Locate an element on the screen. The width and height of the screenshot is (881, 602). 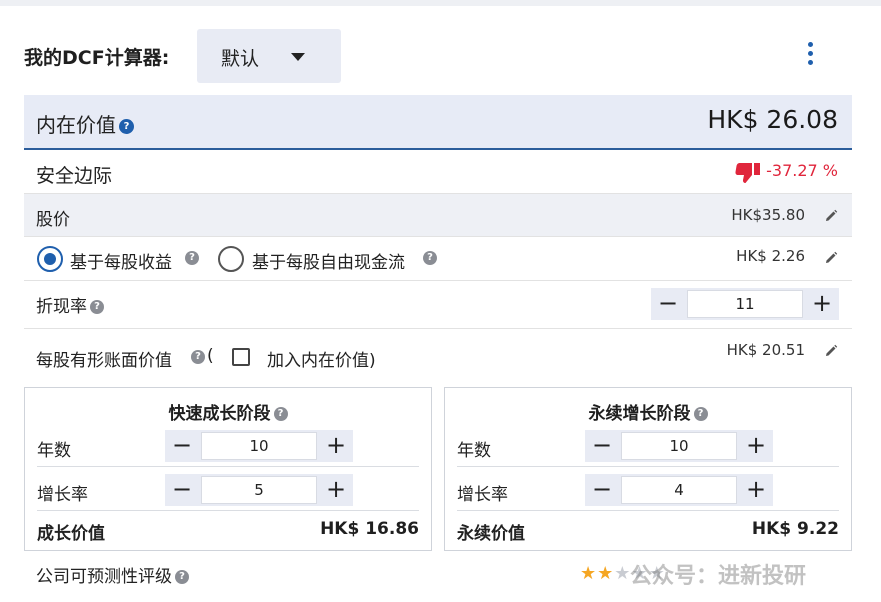
star-empty-icon: ★ is located at coordinates (623, 573).